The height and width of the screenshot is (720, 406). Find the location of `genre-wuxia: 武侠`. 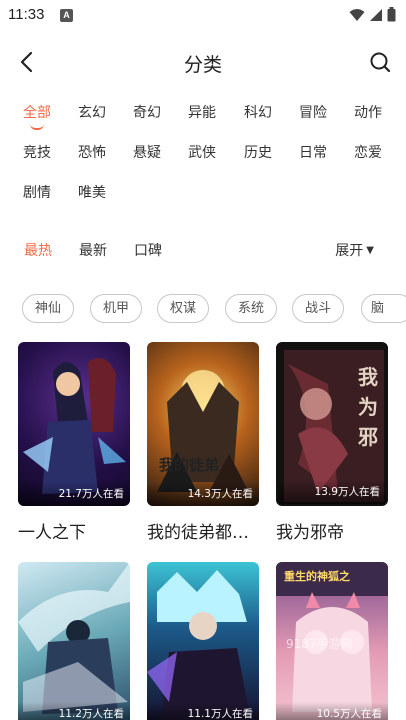

genre-wuxia: 武侠 is located at coordinates (202, 152).